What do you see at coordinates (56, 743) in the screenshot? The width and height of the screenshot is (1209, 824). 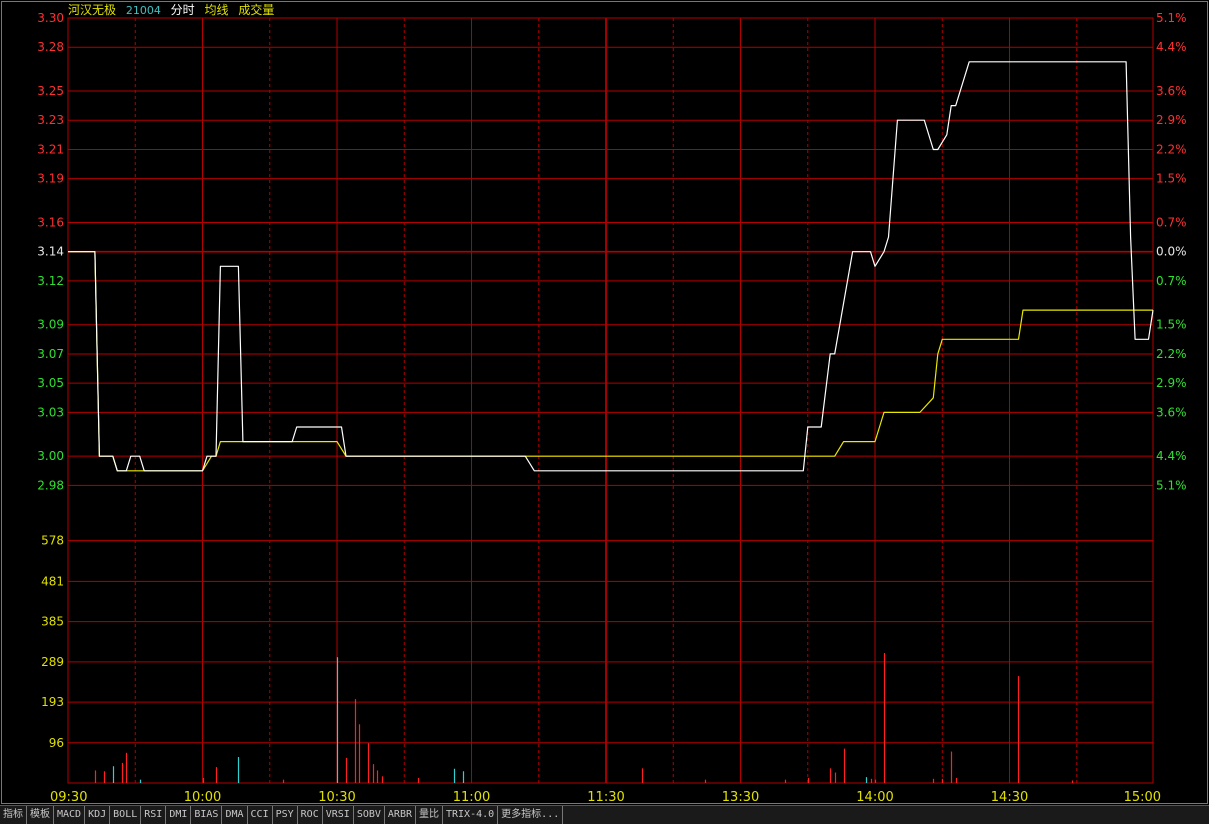 I see `volume-tick-label: 96` at bounding box center [56, 743].